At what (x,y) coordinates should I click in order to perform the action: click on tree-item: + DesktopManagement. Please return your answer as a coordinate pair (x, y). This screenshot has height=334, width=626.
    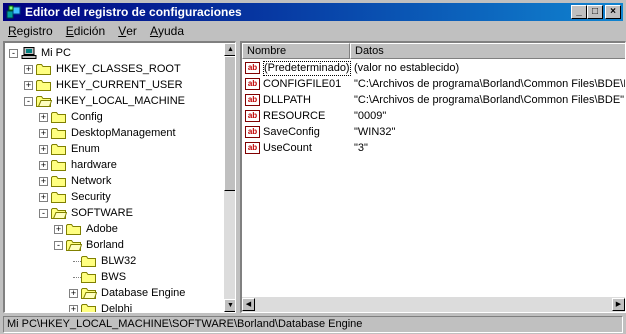
    Looking at the image, I should click on (113, 133).